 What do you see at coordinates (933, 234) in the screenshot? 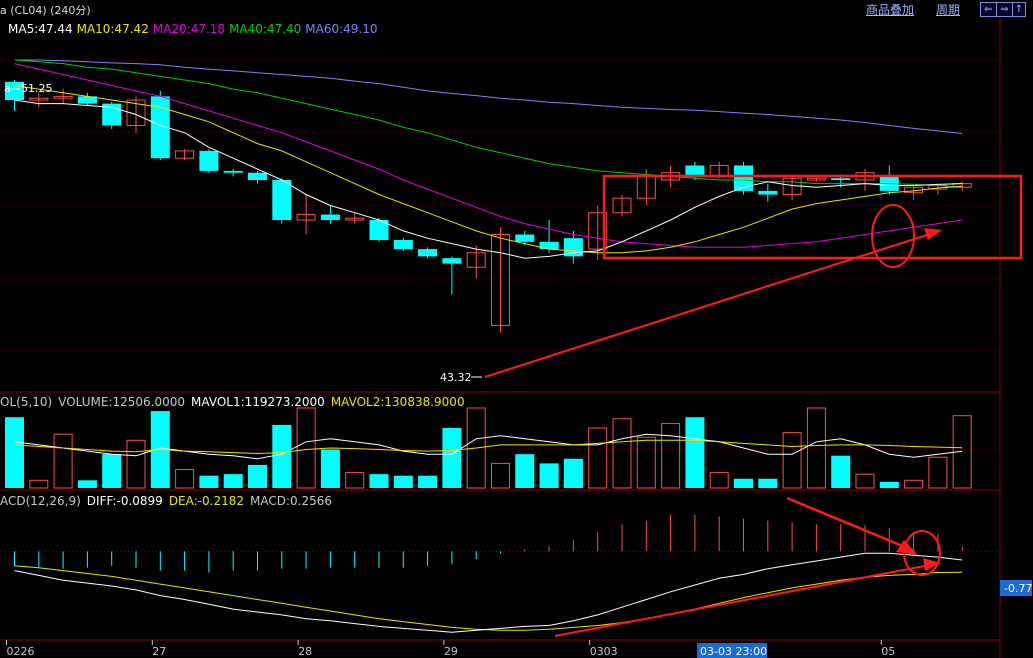
I see `price-trendline-arrowhead` at bounding box center [933, 234].